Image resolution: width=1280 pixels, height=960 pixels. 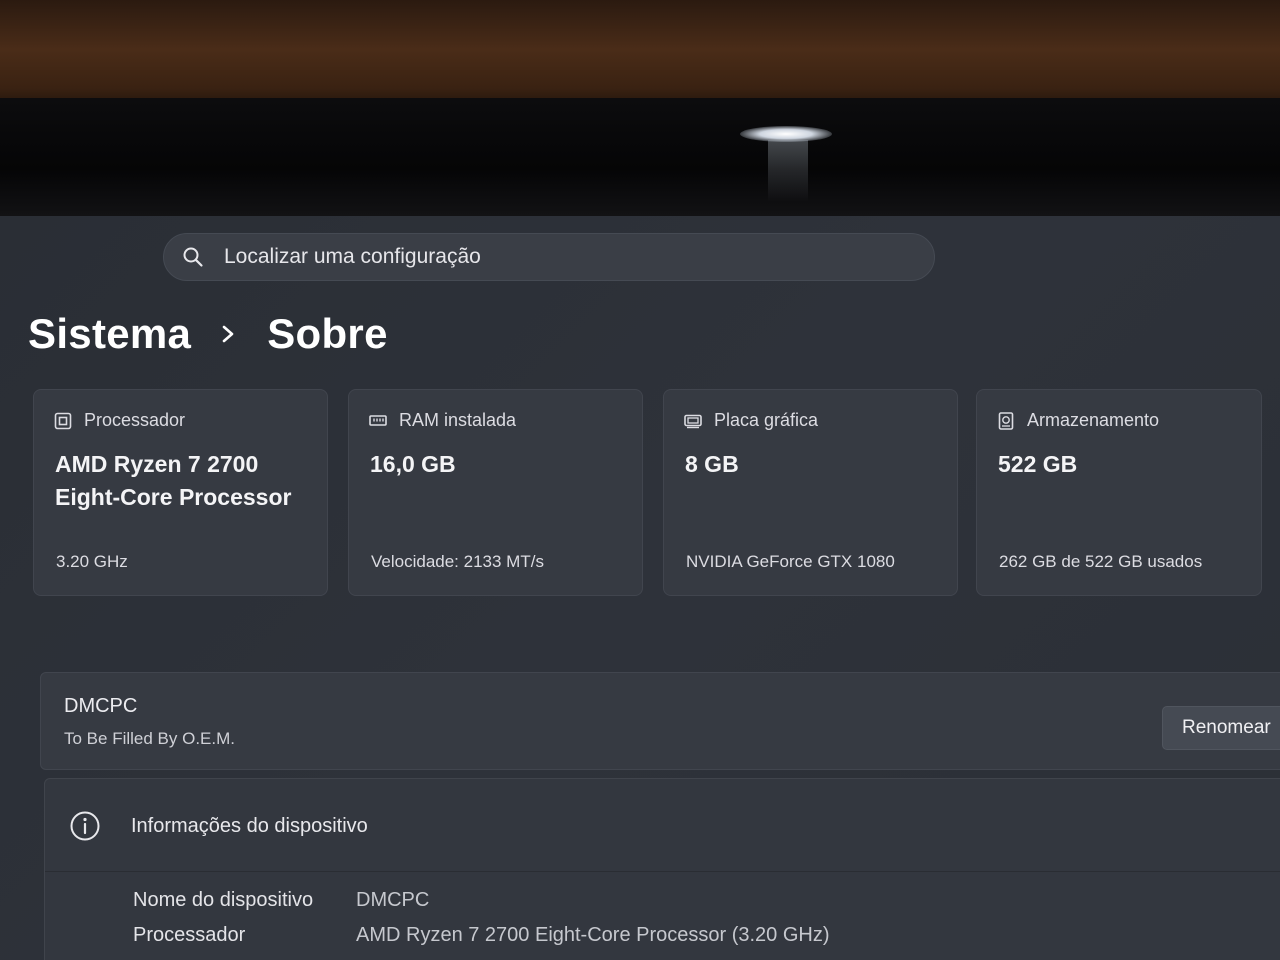 I want to click on card-header: Placa gráfica, so click(x=751, y=420).